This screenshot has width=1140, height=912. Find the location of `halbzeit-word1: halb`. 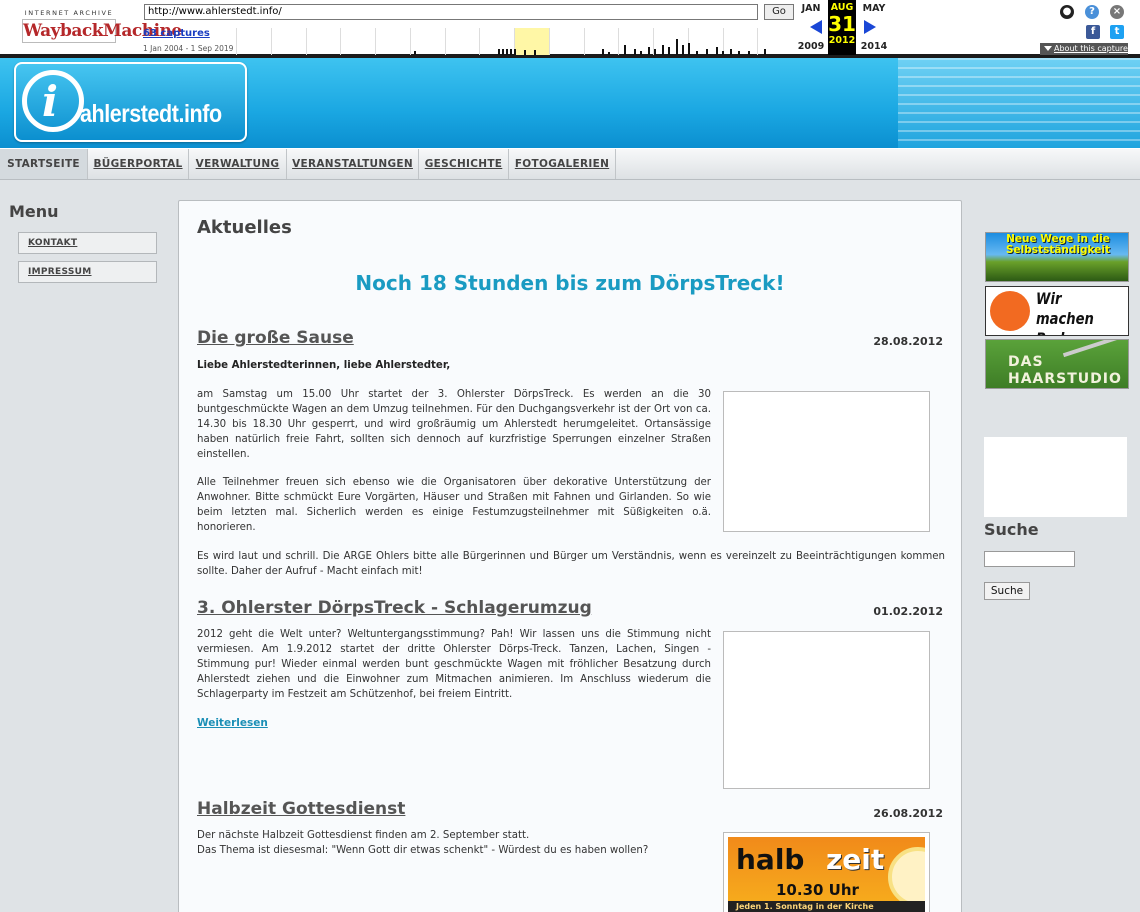

halbzeit-word1: halb is located at coordinates (770, 859).